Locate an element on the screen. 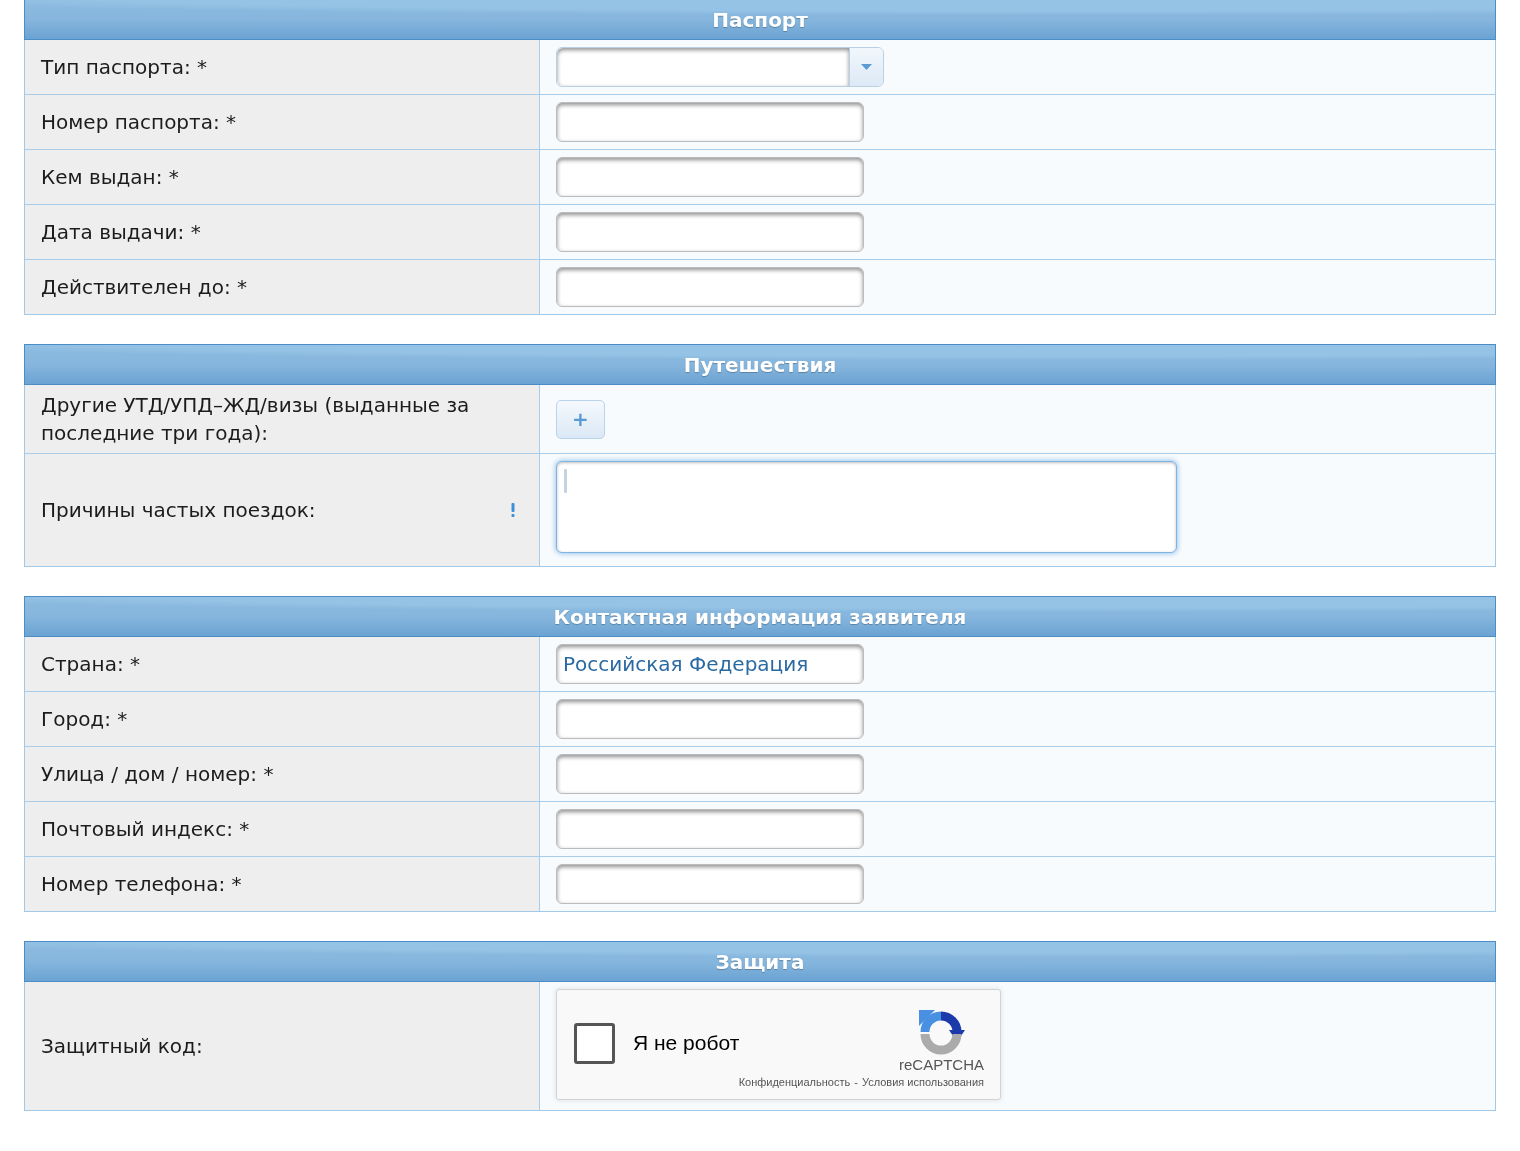 The height and width of the screenshot is (1151, 1520). footer-link: Условия использования is located at coordinates (922, 1082).